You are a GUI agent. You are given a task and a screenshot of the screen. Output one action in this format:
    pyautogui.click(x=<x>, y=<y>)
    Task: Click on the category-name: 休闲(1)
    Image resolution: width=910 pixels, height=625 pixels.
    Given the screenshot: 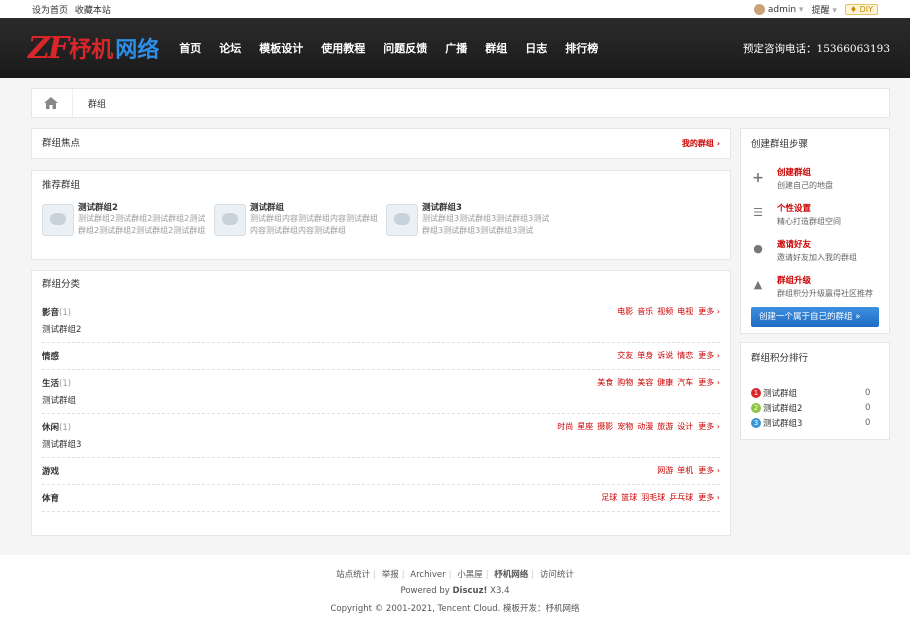 What is the action you would take?
    pyautogui.click(x=56, y=427)
    